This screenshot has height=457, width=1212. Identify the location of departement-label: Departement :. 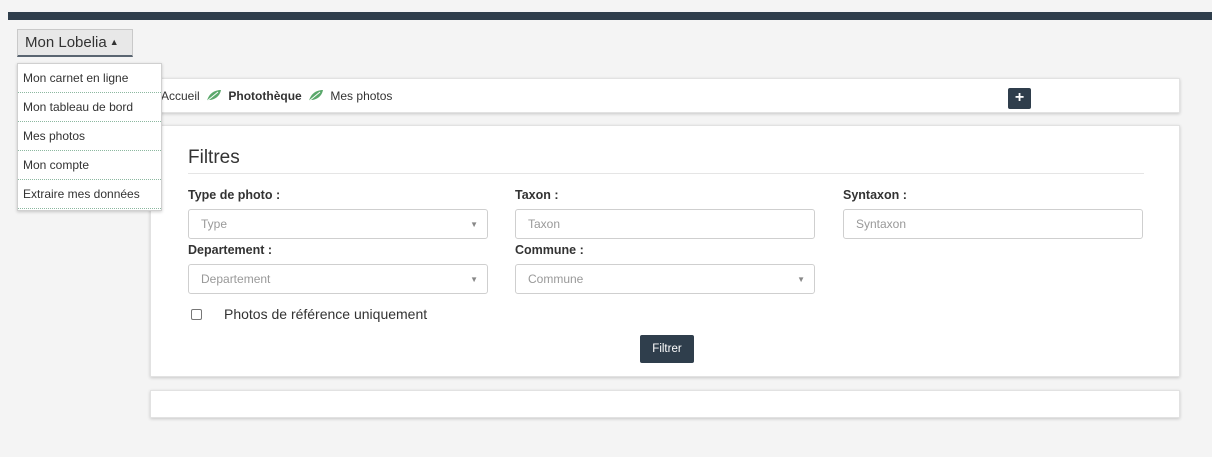
(230, 250).